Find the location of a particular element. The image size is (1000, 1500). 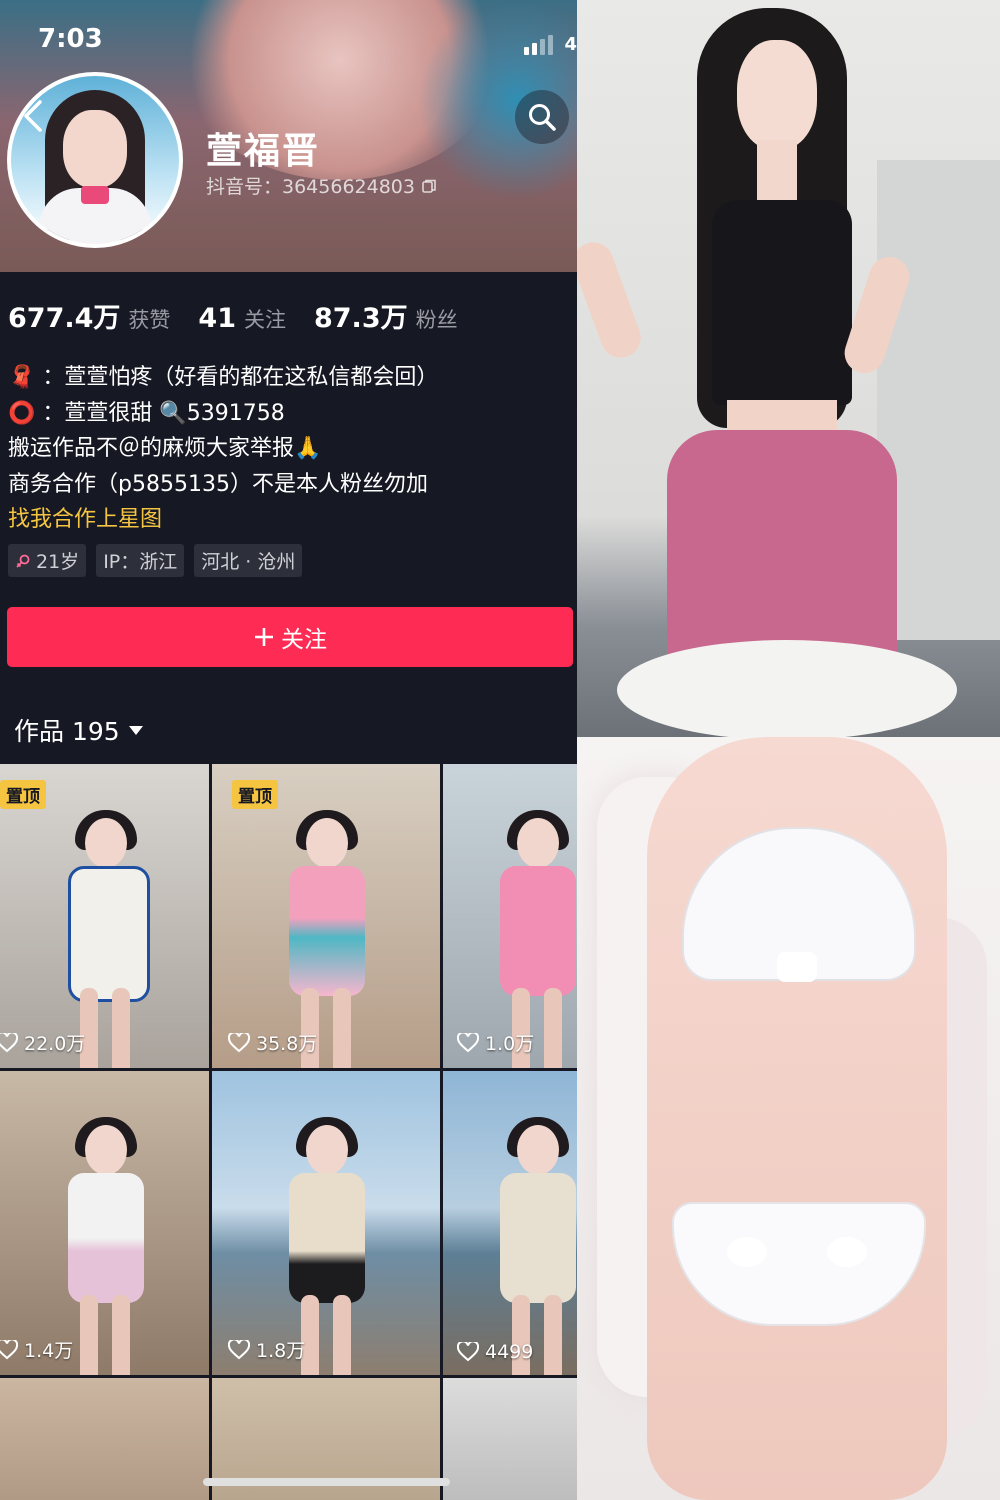

video-thumbnail: 1.4万 is located at coordinates (104, 1223).